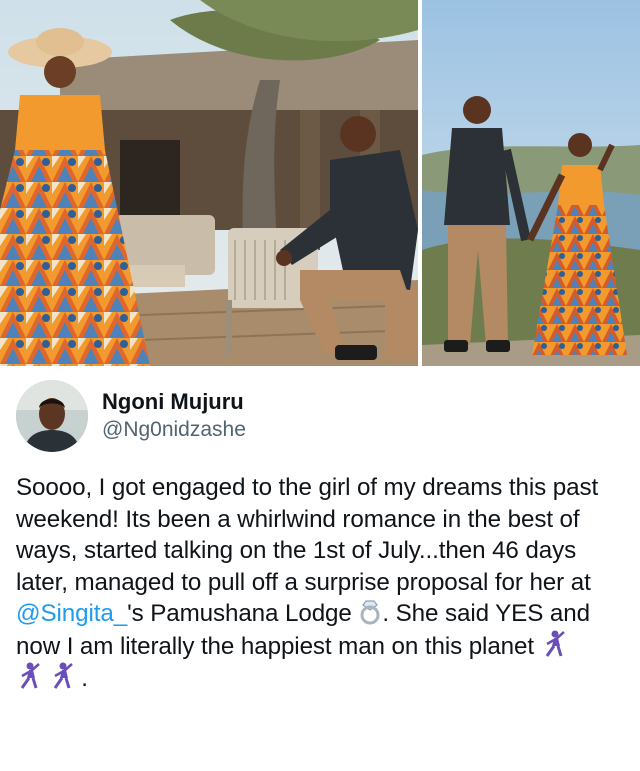 This screenshot has width=640, height=771. Describe the element at coordinates (174, 402) in the screenshot. I see `display-name: Ngoni Mujuru` at that location.